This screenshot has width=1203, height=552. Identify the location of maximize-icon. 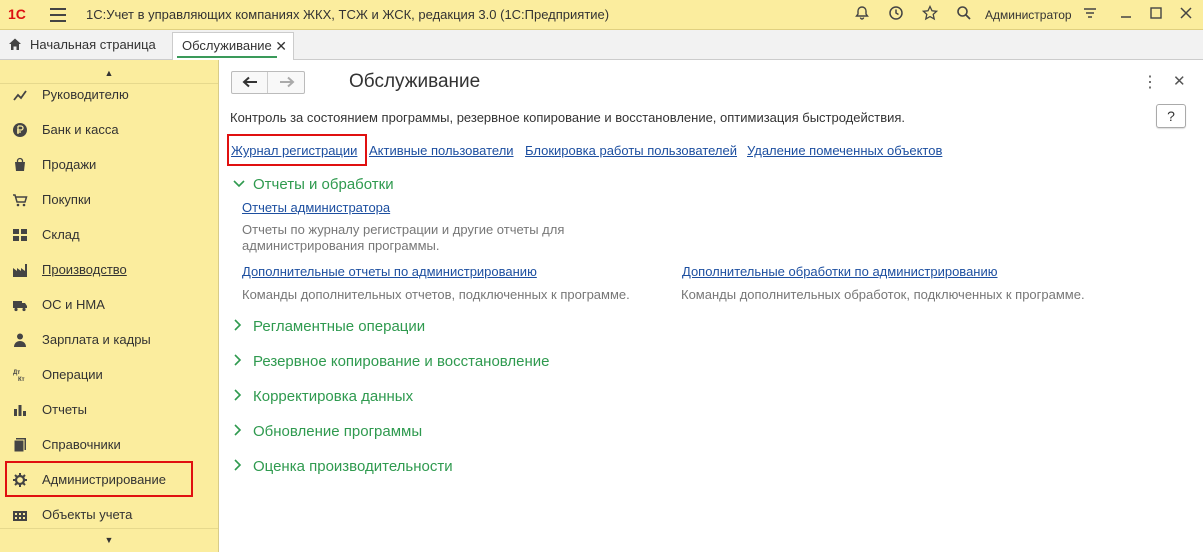
(1156, 15).